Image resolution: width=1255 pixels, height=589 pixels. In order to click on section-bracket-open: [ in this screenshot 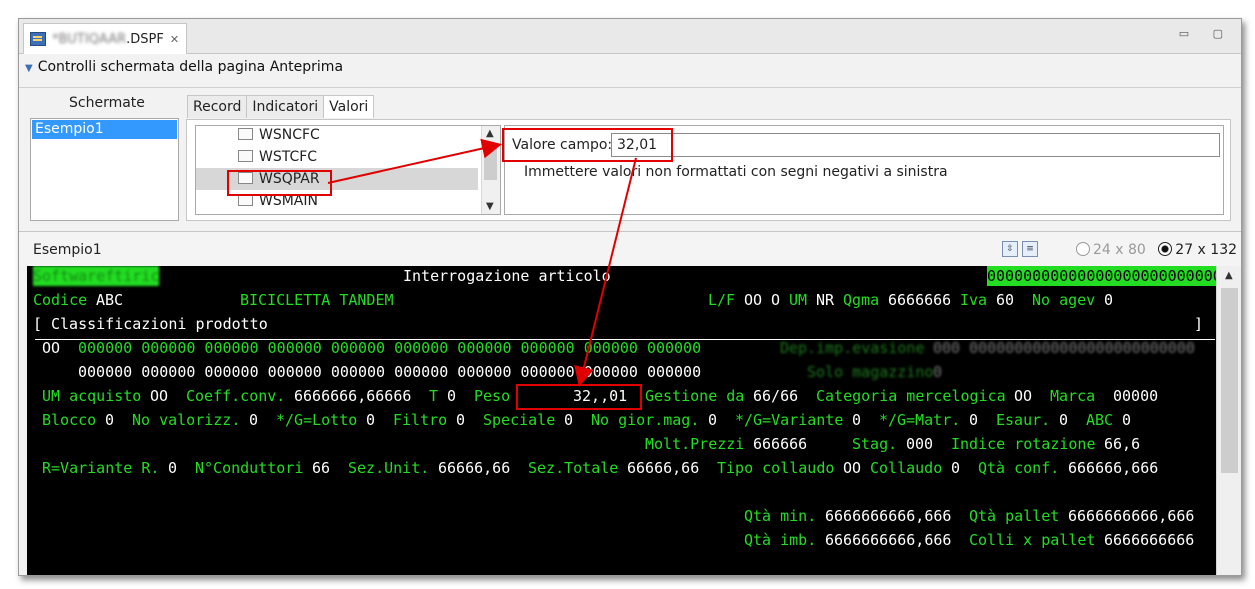, I will do `click(38, 324)`.